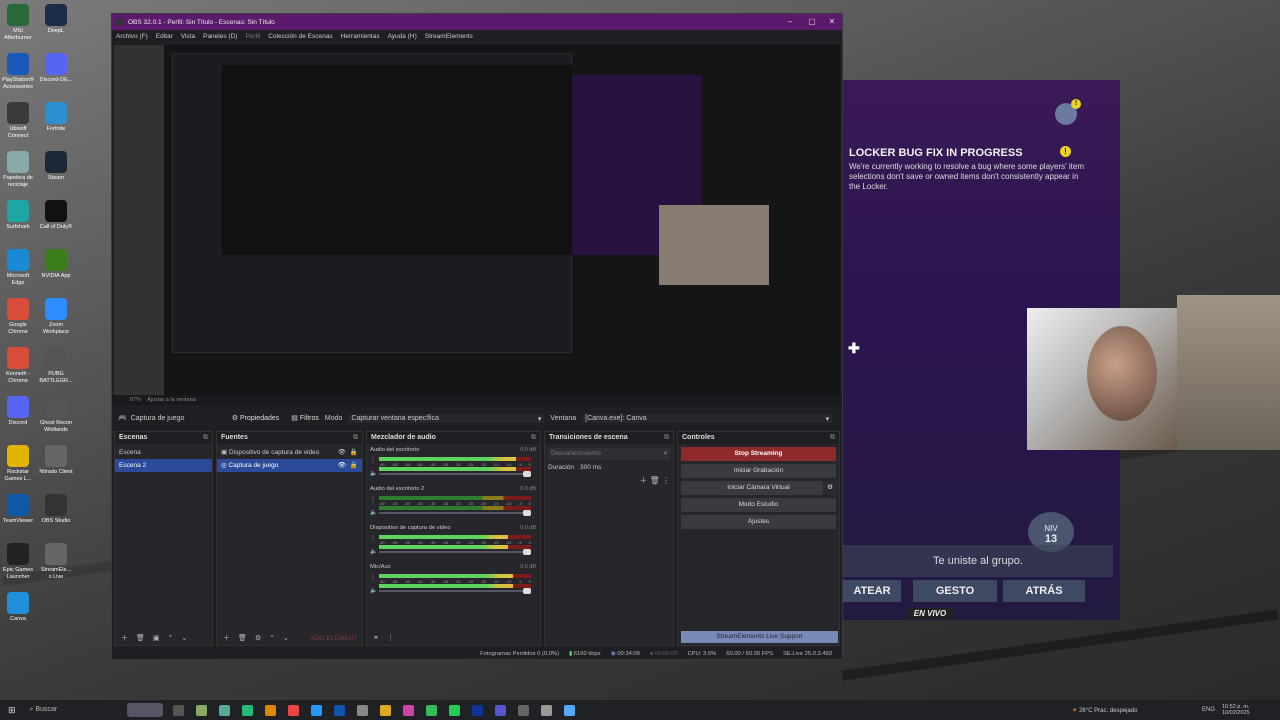 Image resolution: width=1280 pixels, height=720 pixels. I want to click on window-select: [Canva.exe]: Canva ▾, so click(707, 418).